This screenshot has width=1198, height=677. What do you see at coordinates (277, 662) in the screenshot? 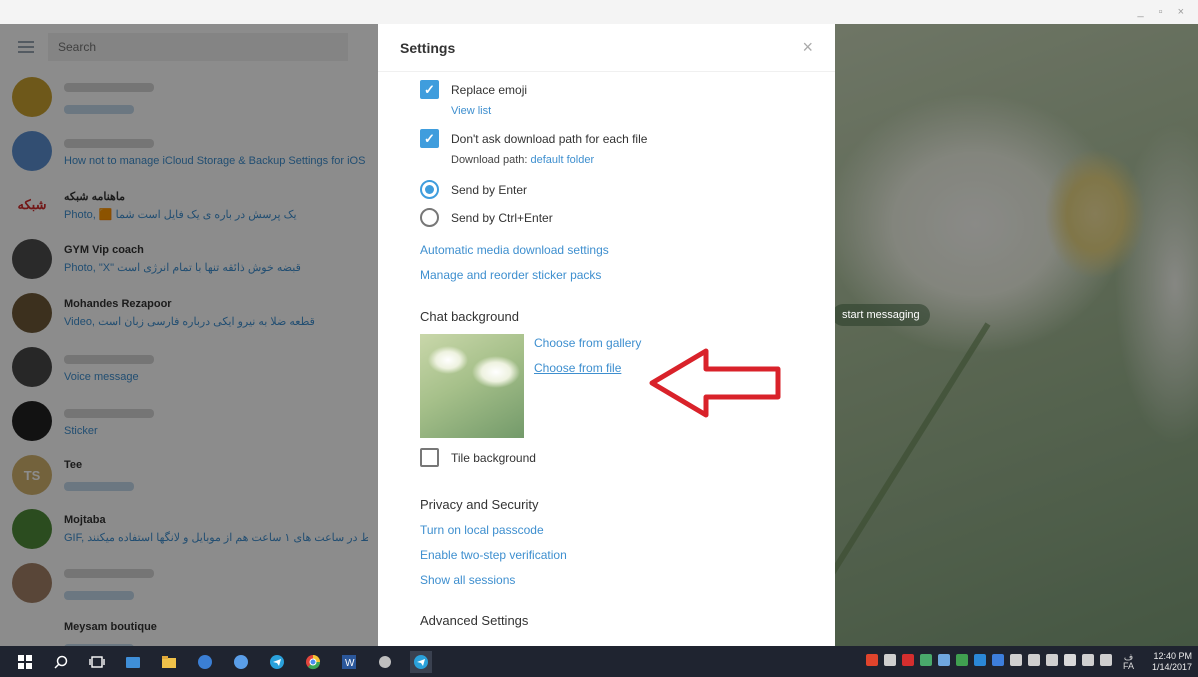
I see `telegram-icon` at bounding box center [277, 662].